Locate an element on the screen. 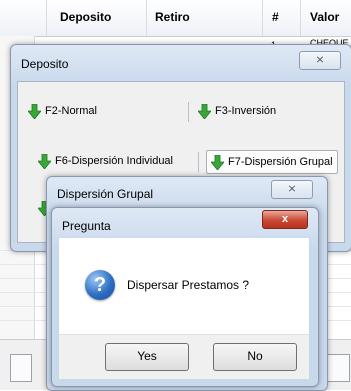  no-button: No is located at coordinates (255, 357).